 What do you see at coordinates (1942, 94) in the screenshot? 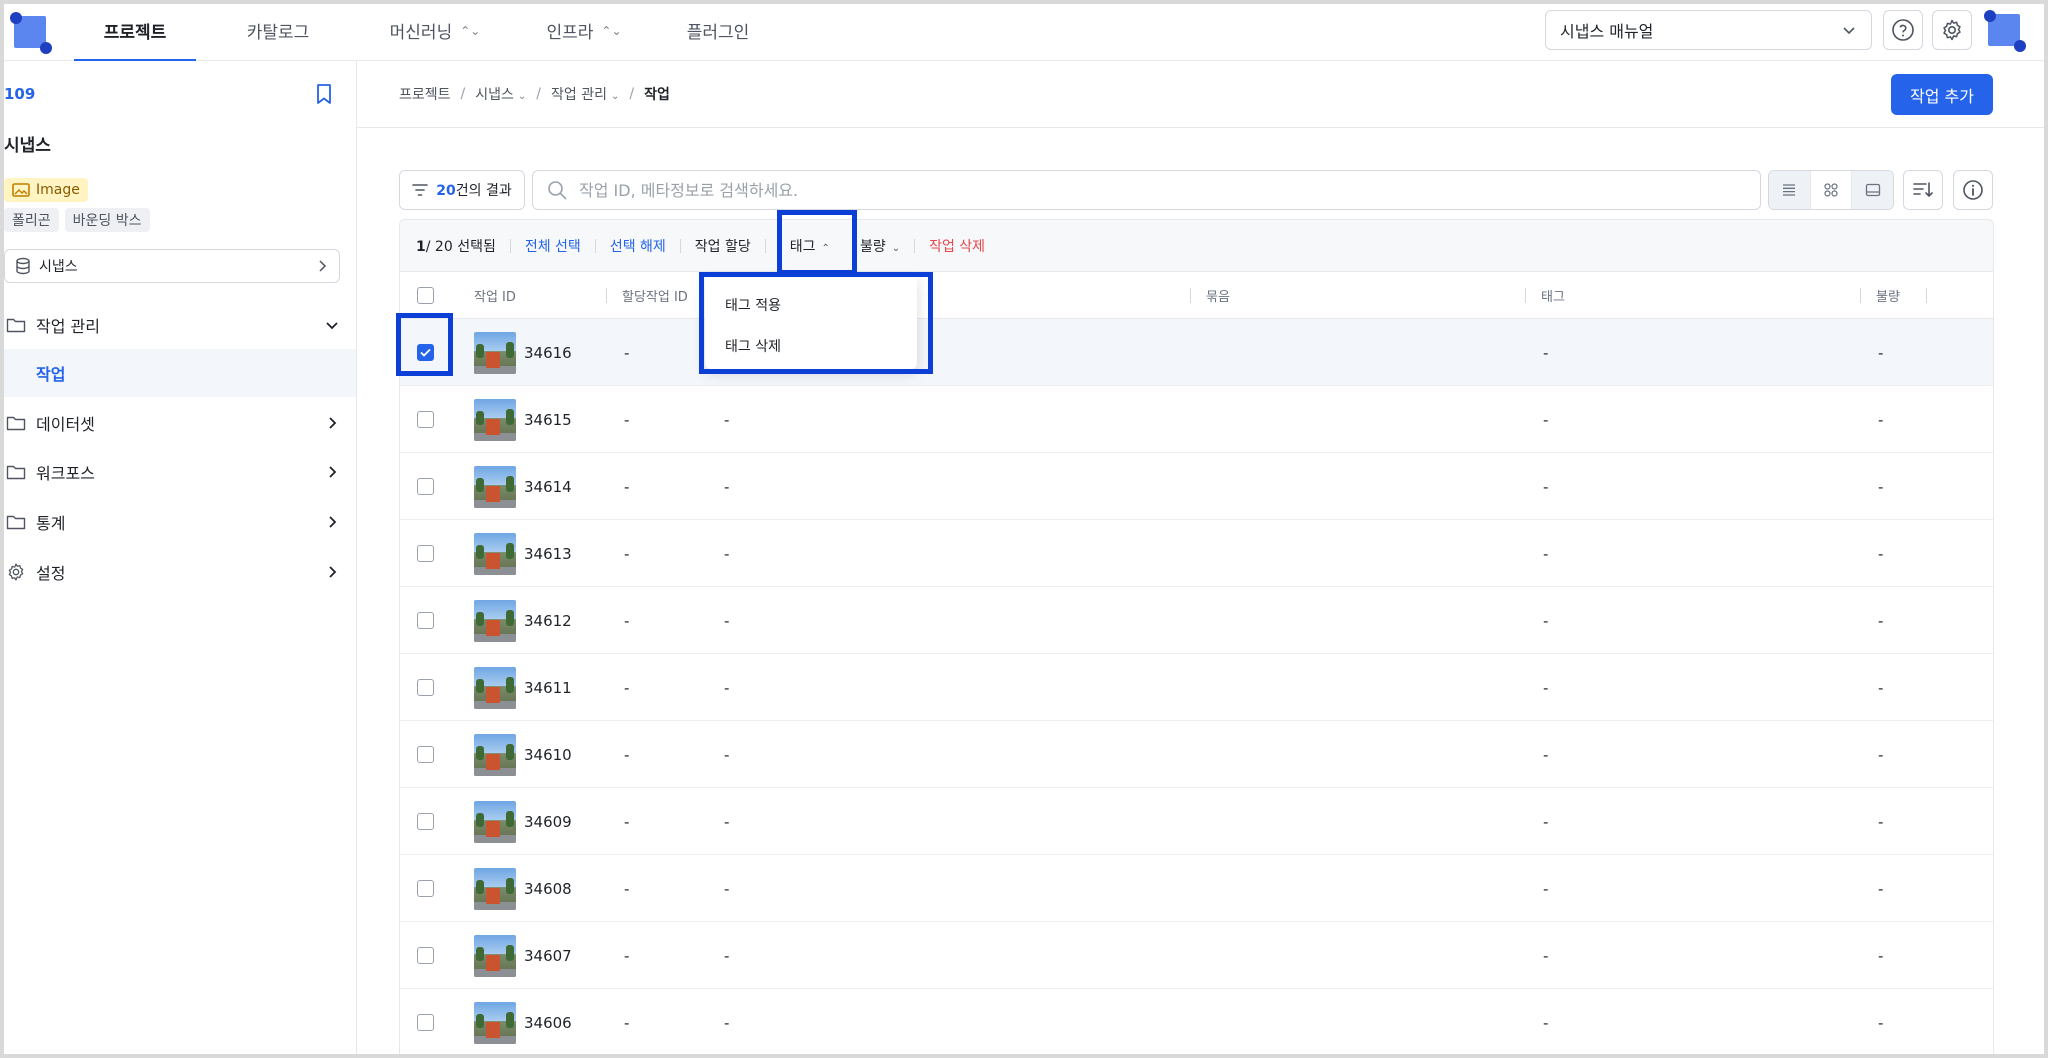
I see `add-task-button: 작업 추가` at bounding box center [1942, 94].